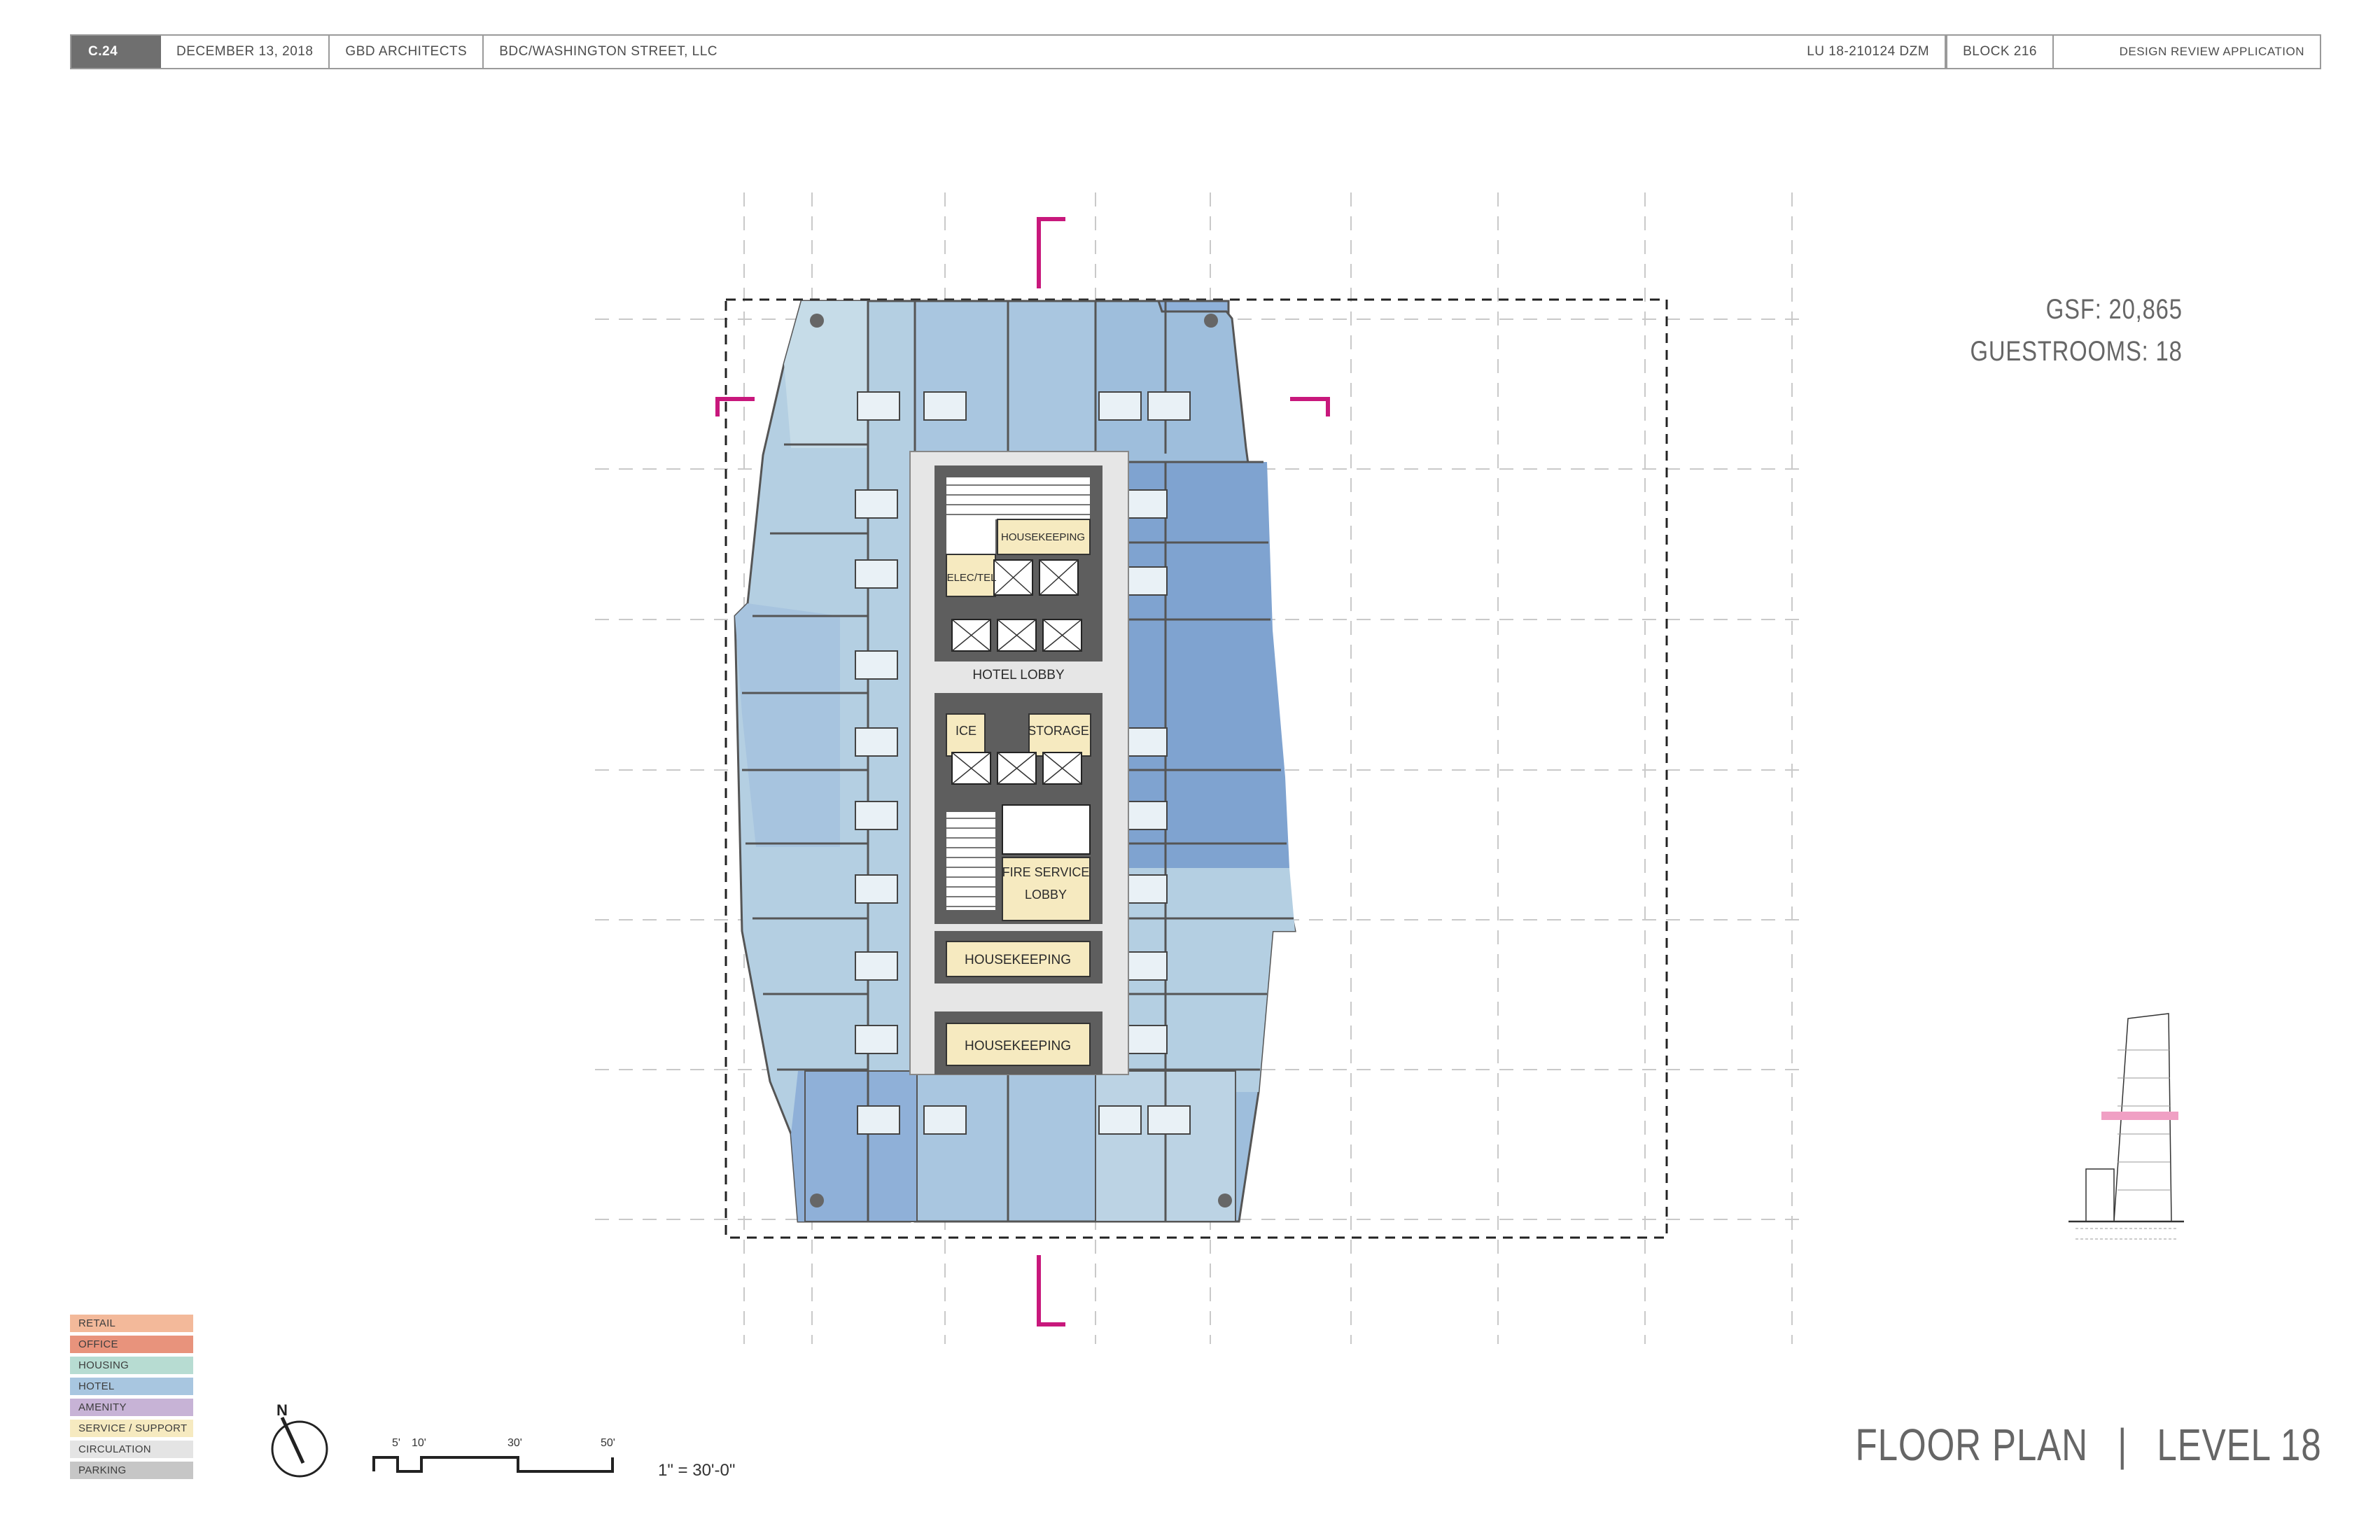  I want to click on legend-item-amenity: AMENITY, so click(131, 1407).